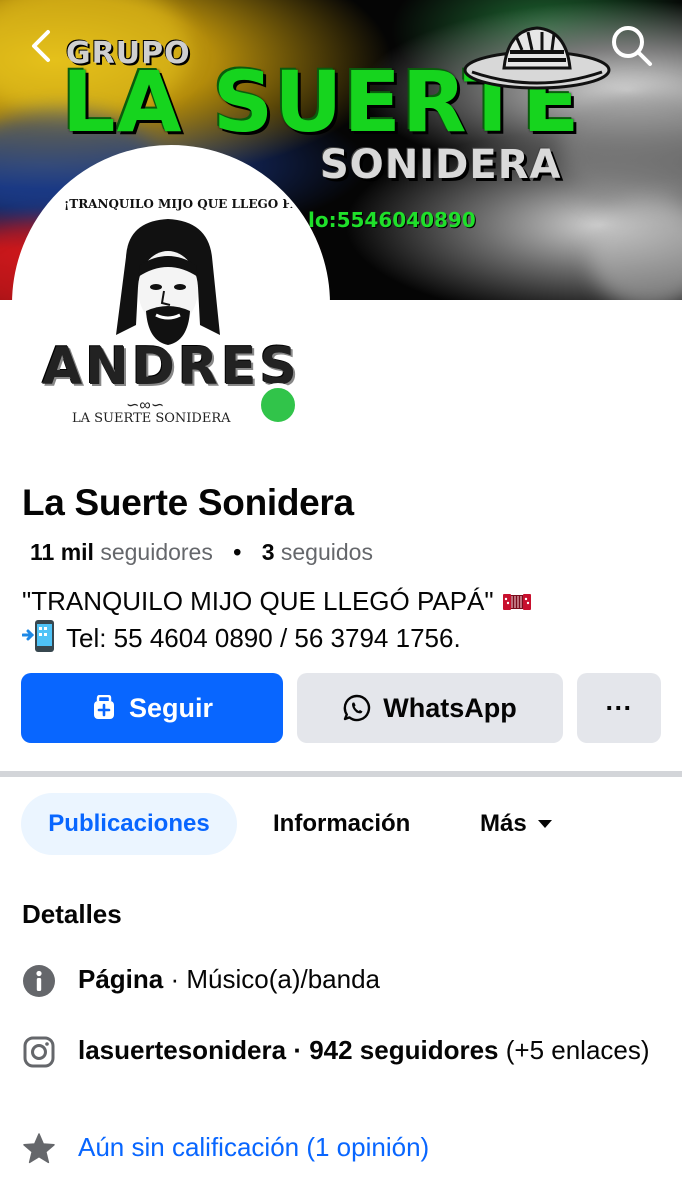 This screenshot has width=682, height=1200. I want to click on instagram-followers: · 942 seguidores, so click(392, 1050).